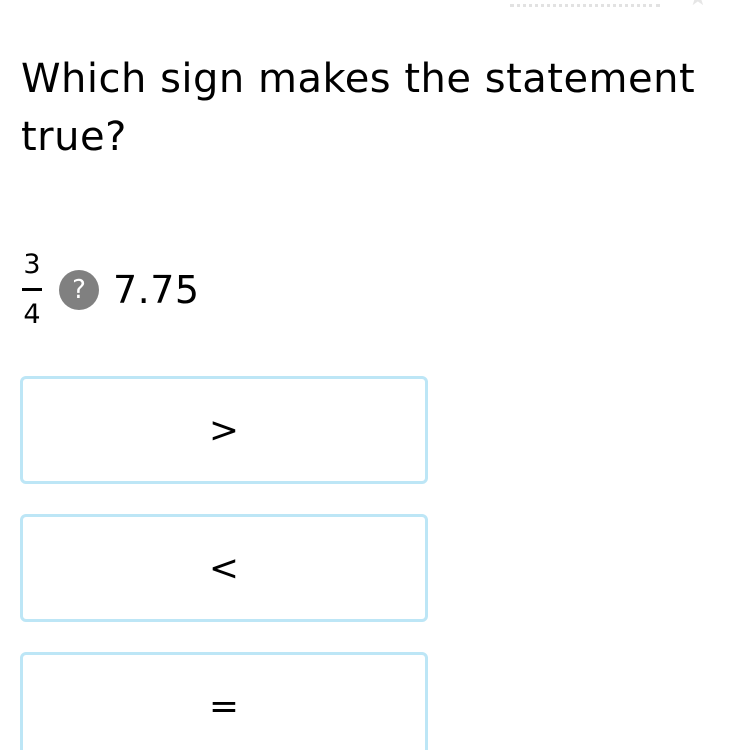 Image resolution: width=750 pixels, height=750 pixels. Describe the element at coordinates (32, 314) in the screenshot. I see `fraction-denominator: 4` at that location.